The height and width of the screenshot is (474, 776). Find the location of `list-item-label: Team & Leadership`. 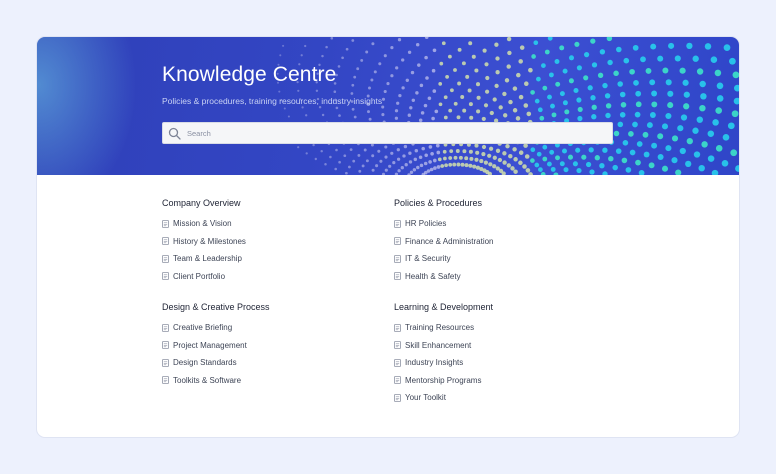

list-item-label: Team & Leadership is located at coordinates (207, 259).